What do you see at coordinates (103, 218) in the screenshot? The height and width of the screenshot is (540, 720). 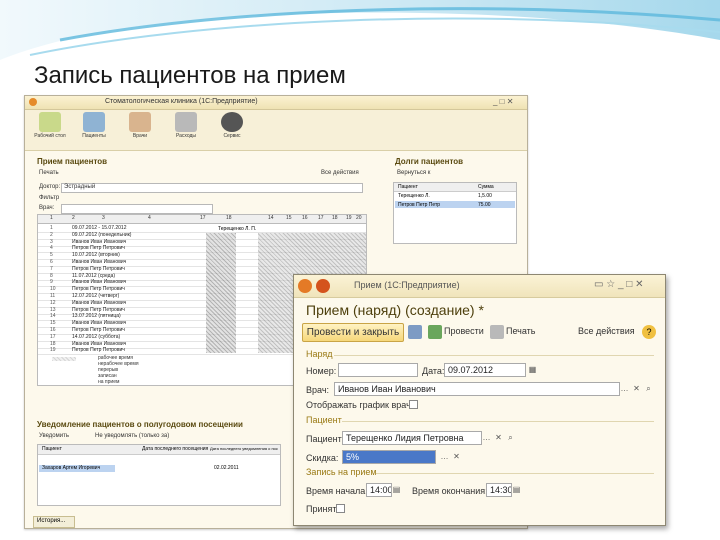 I see `column-header: 3` at bounding box center [103, 218].